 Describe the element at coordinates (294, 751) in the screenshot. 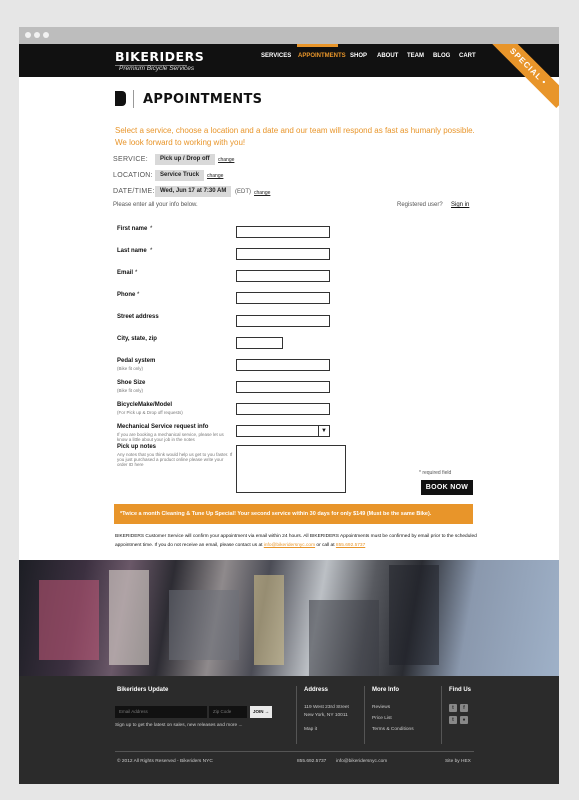

I see `footer-bottom-divider` at that location.